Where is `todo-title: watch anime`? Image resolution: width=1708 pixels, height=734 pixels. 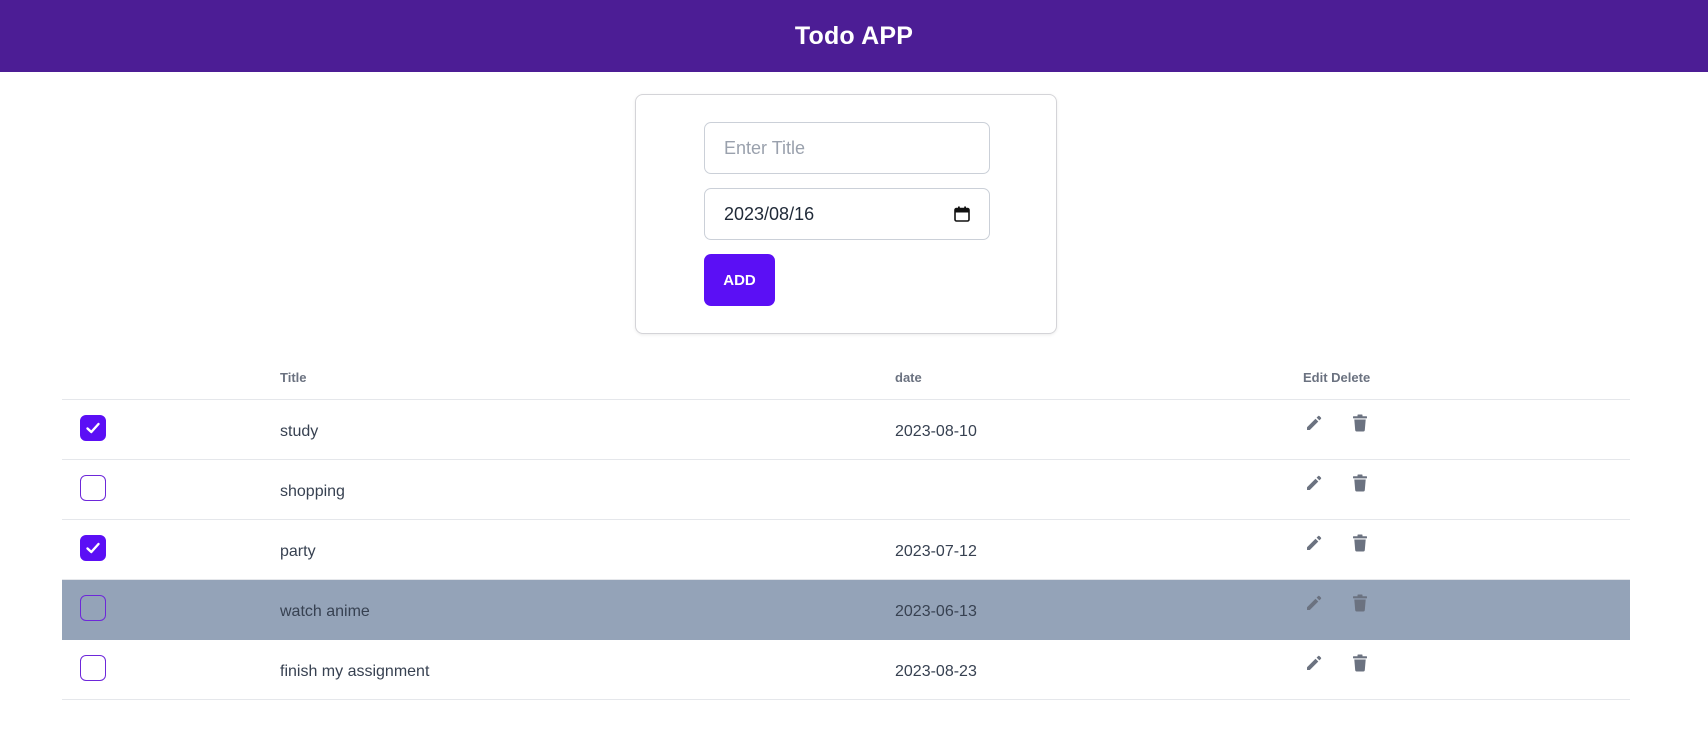
todo-title: watch anime is located at coordinates (325, 611).